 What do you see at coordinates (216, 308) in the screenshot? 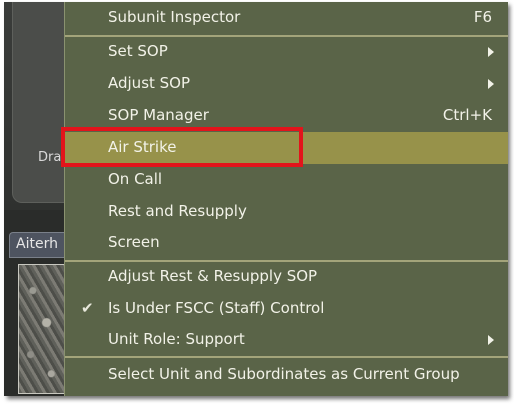
I see `menu-item-label: Is Under FSCC (Staff) Control` at bounding box center [216, 308].